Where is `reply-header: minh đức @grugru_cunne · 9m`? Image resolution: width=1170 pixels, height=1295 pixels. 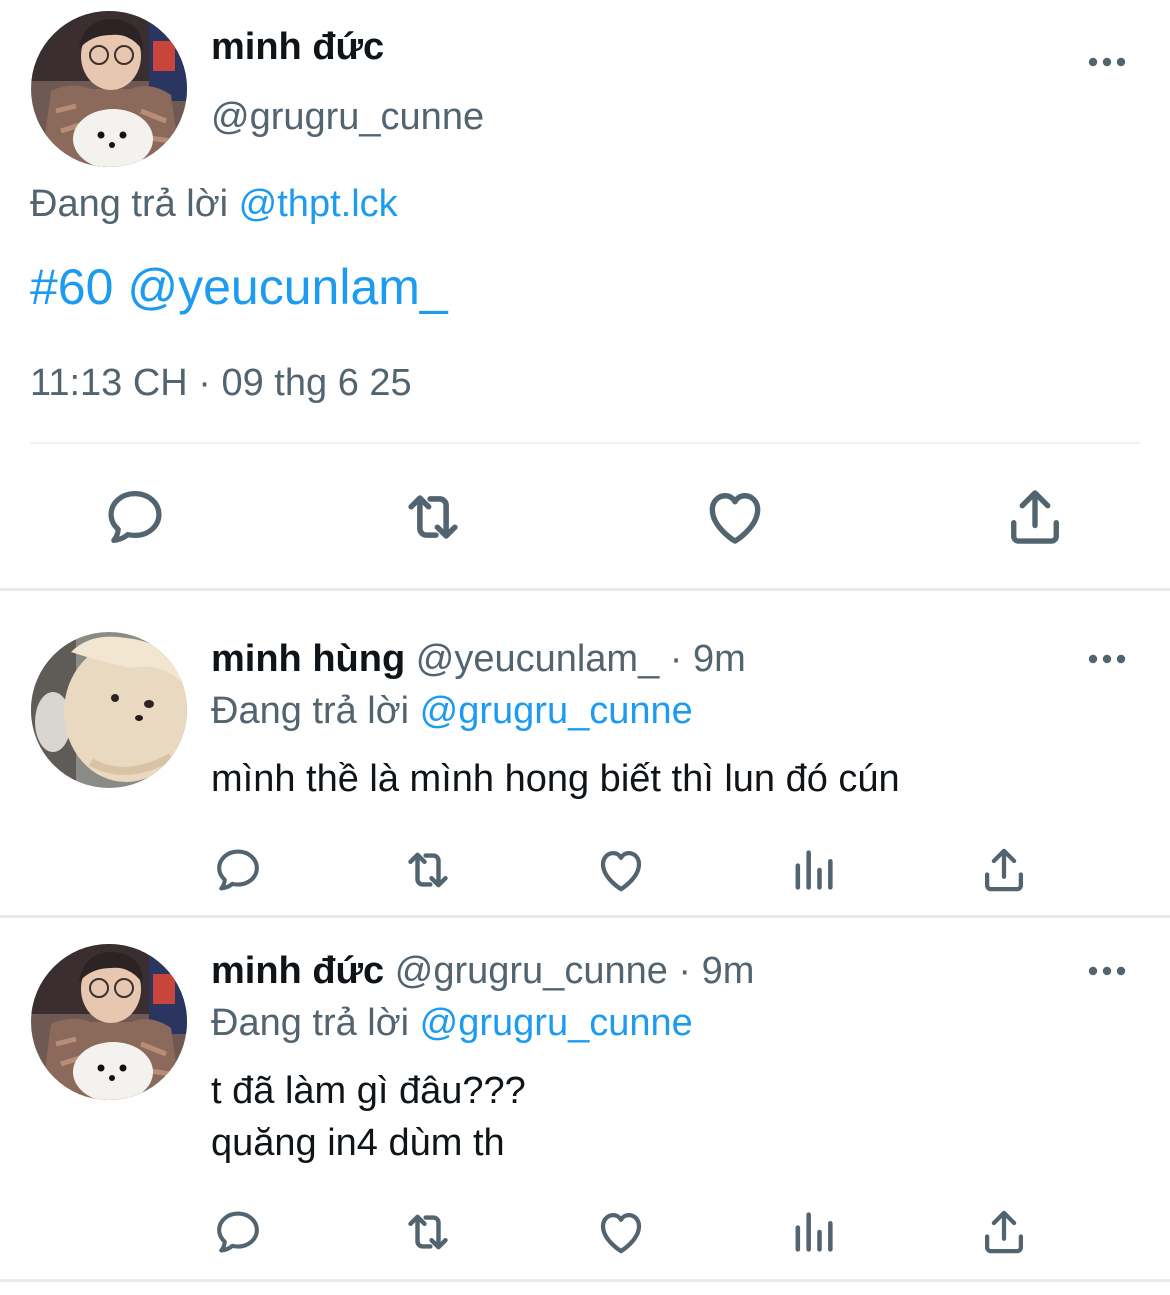
reply-header: minh đức @grugru_cunne · 9m is located at coordinates (482, 971).